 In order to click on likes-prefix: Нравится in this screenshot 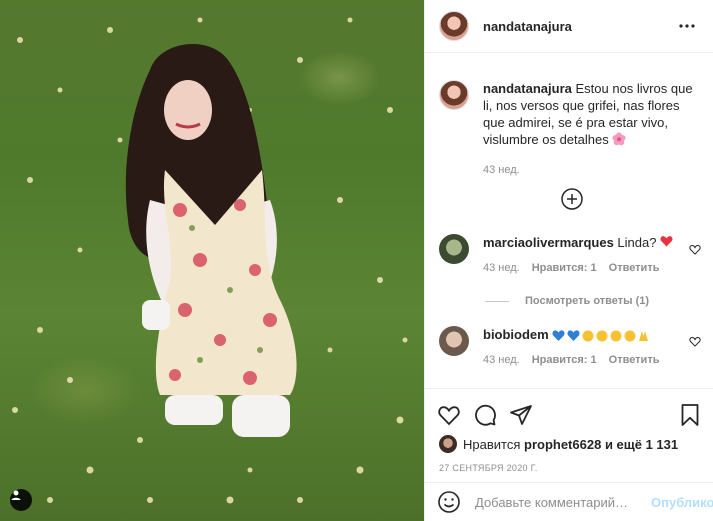, I will do `click(492, 444)`.